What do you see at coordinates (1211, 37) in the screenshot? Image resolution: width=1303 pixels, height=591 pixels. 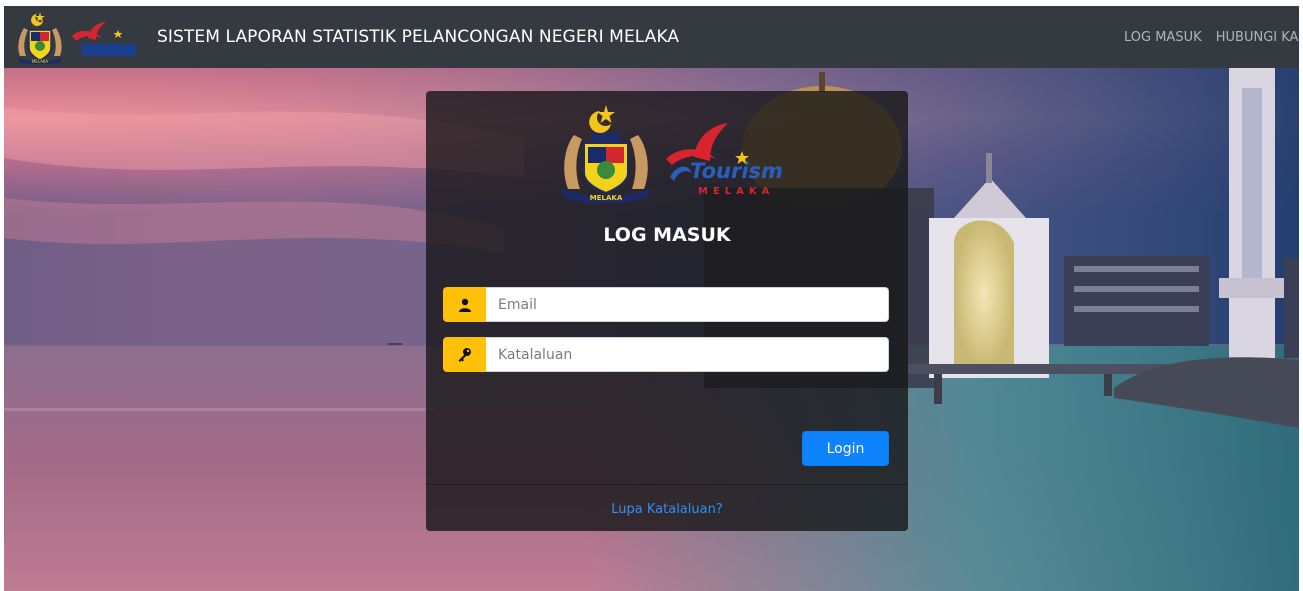 I see `nav-links: LOG MASUK HUBUNGI KAMI` at bounding box center [1211, 37].